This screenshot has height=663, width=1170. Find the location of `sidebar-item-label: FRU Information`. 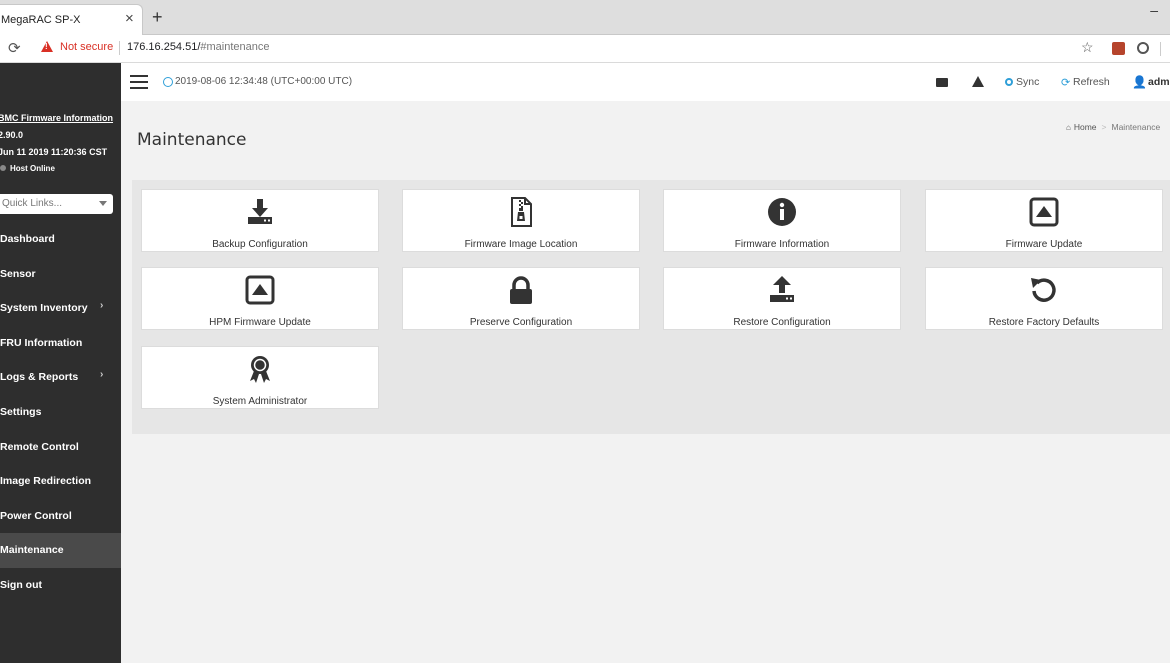

sidebar-item-label: FRU Information is located at coordinates (41, 342).